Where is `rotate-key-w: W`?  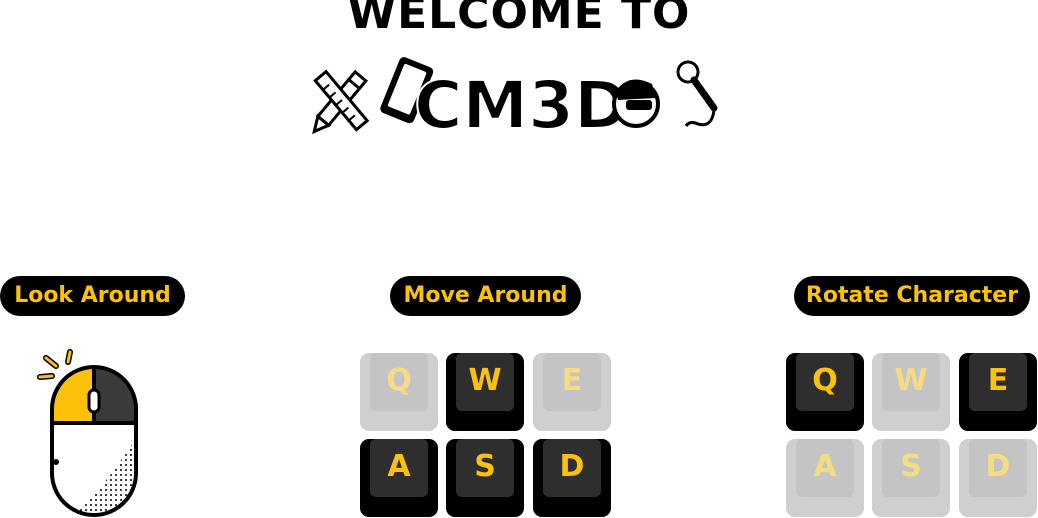
rotate-key-w: W is located at coordinates (911, 392).